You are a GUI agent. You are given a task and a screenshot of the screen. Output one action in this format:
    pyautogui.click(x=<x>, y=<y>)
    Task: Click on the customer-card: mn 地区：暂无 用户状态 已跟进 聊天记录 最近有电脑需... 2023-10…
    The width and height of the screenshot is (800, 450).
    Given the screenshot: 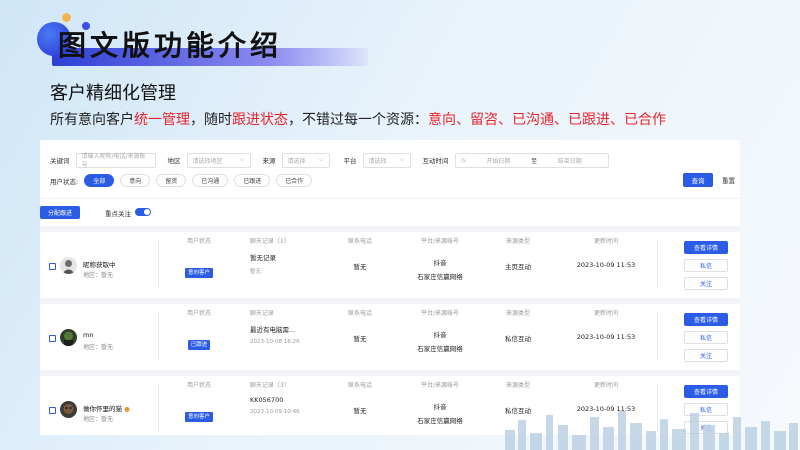 What is the action you would take?
    pyautogui.click(x=390, y=337)
    